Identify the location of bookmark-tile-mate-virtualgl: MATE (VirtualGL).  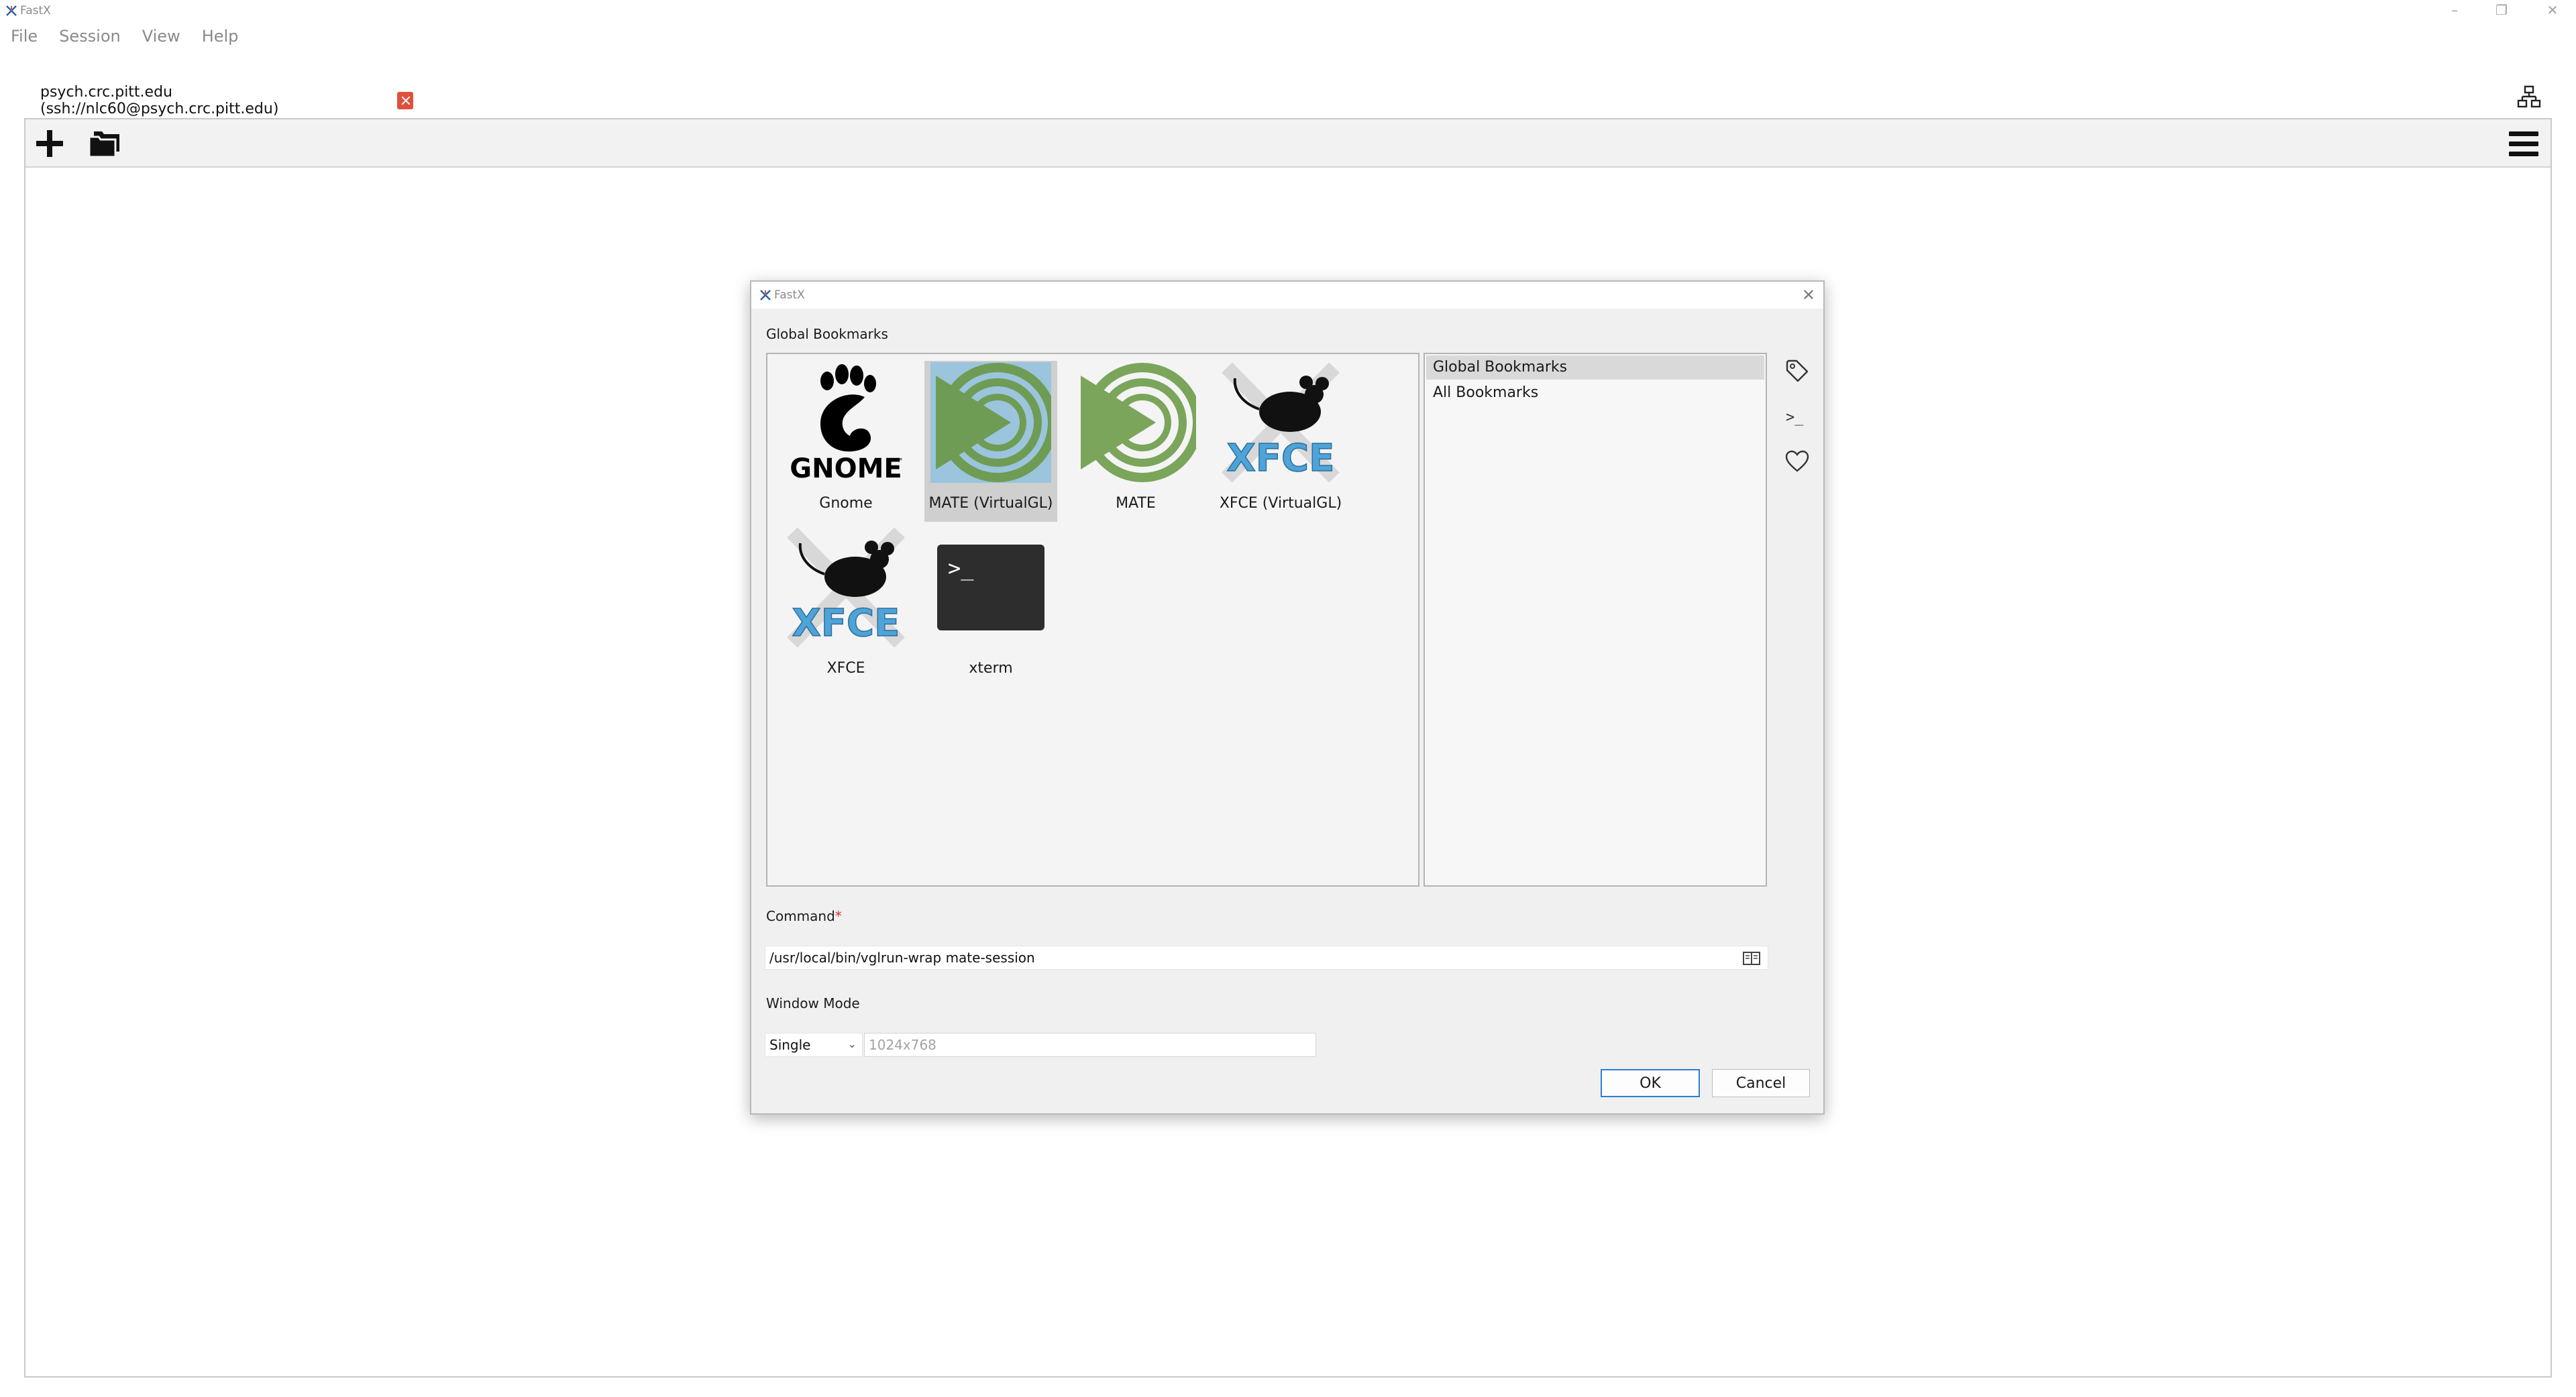
(990, 441).